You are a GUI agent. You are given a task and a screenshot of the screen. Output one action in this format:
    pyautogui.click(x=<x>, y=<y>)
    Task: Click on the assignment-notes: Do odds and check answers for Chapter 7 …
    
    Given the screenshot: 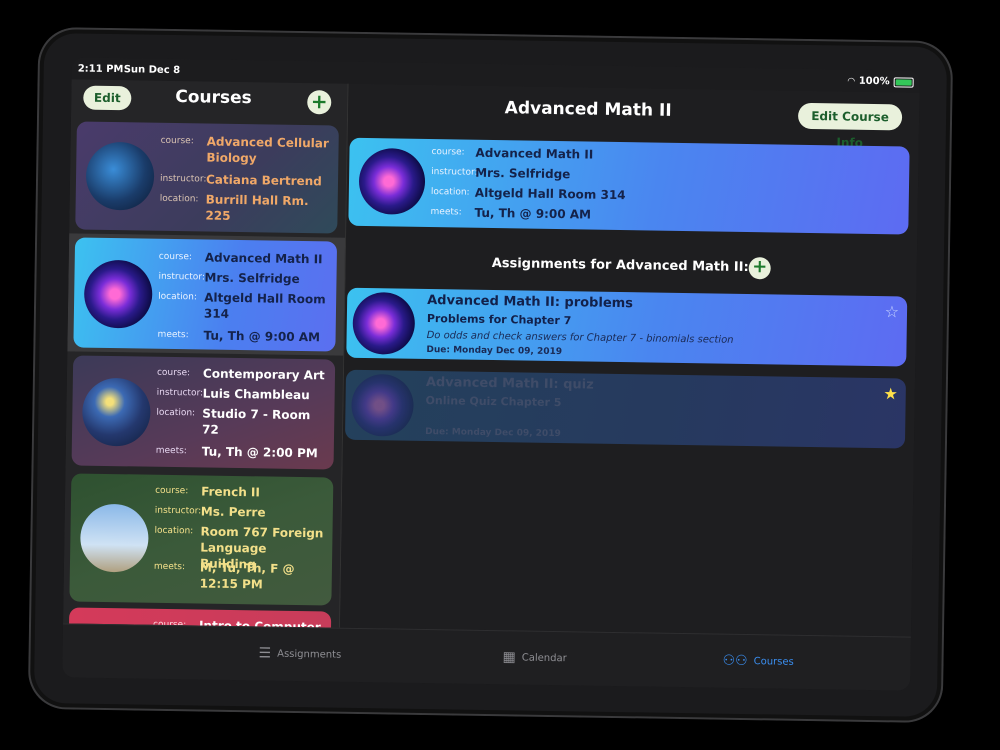 What is the action you would take?
    pyautogui.click(x=580, y=337)
    